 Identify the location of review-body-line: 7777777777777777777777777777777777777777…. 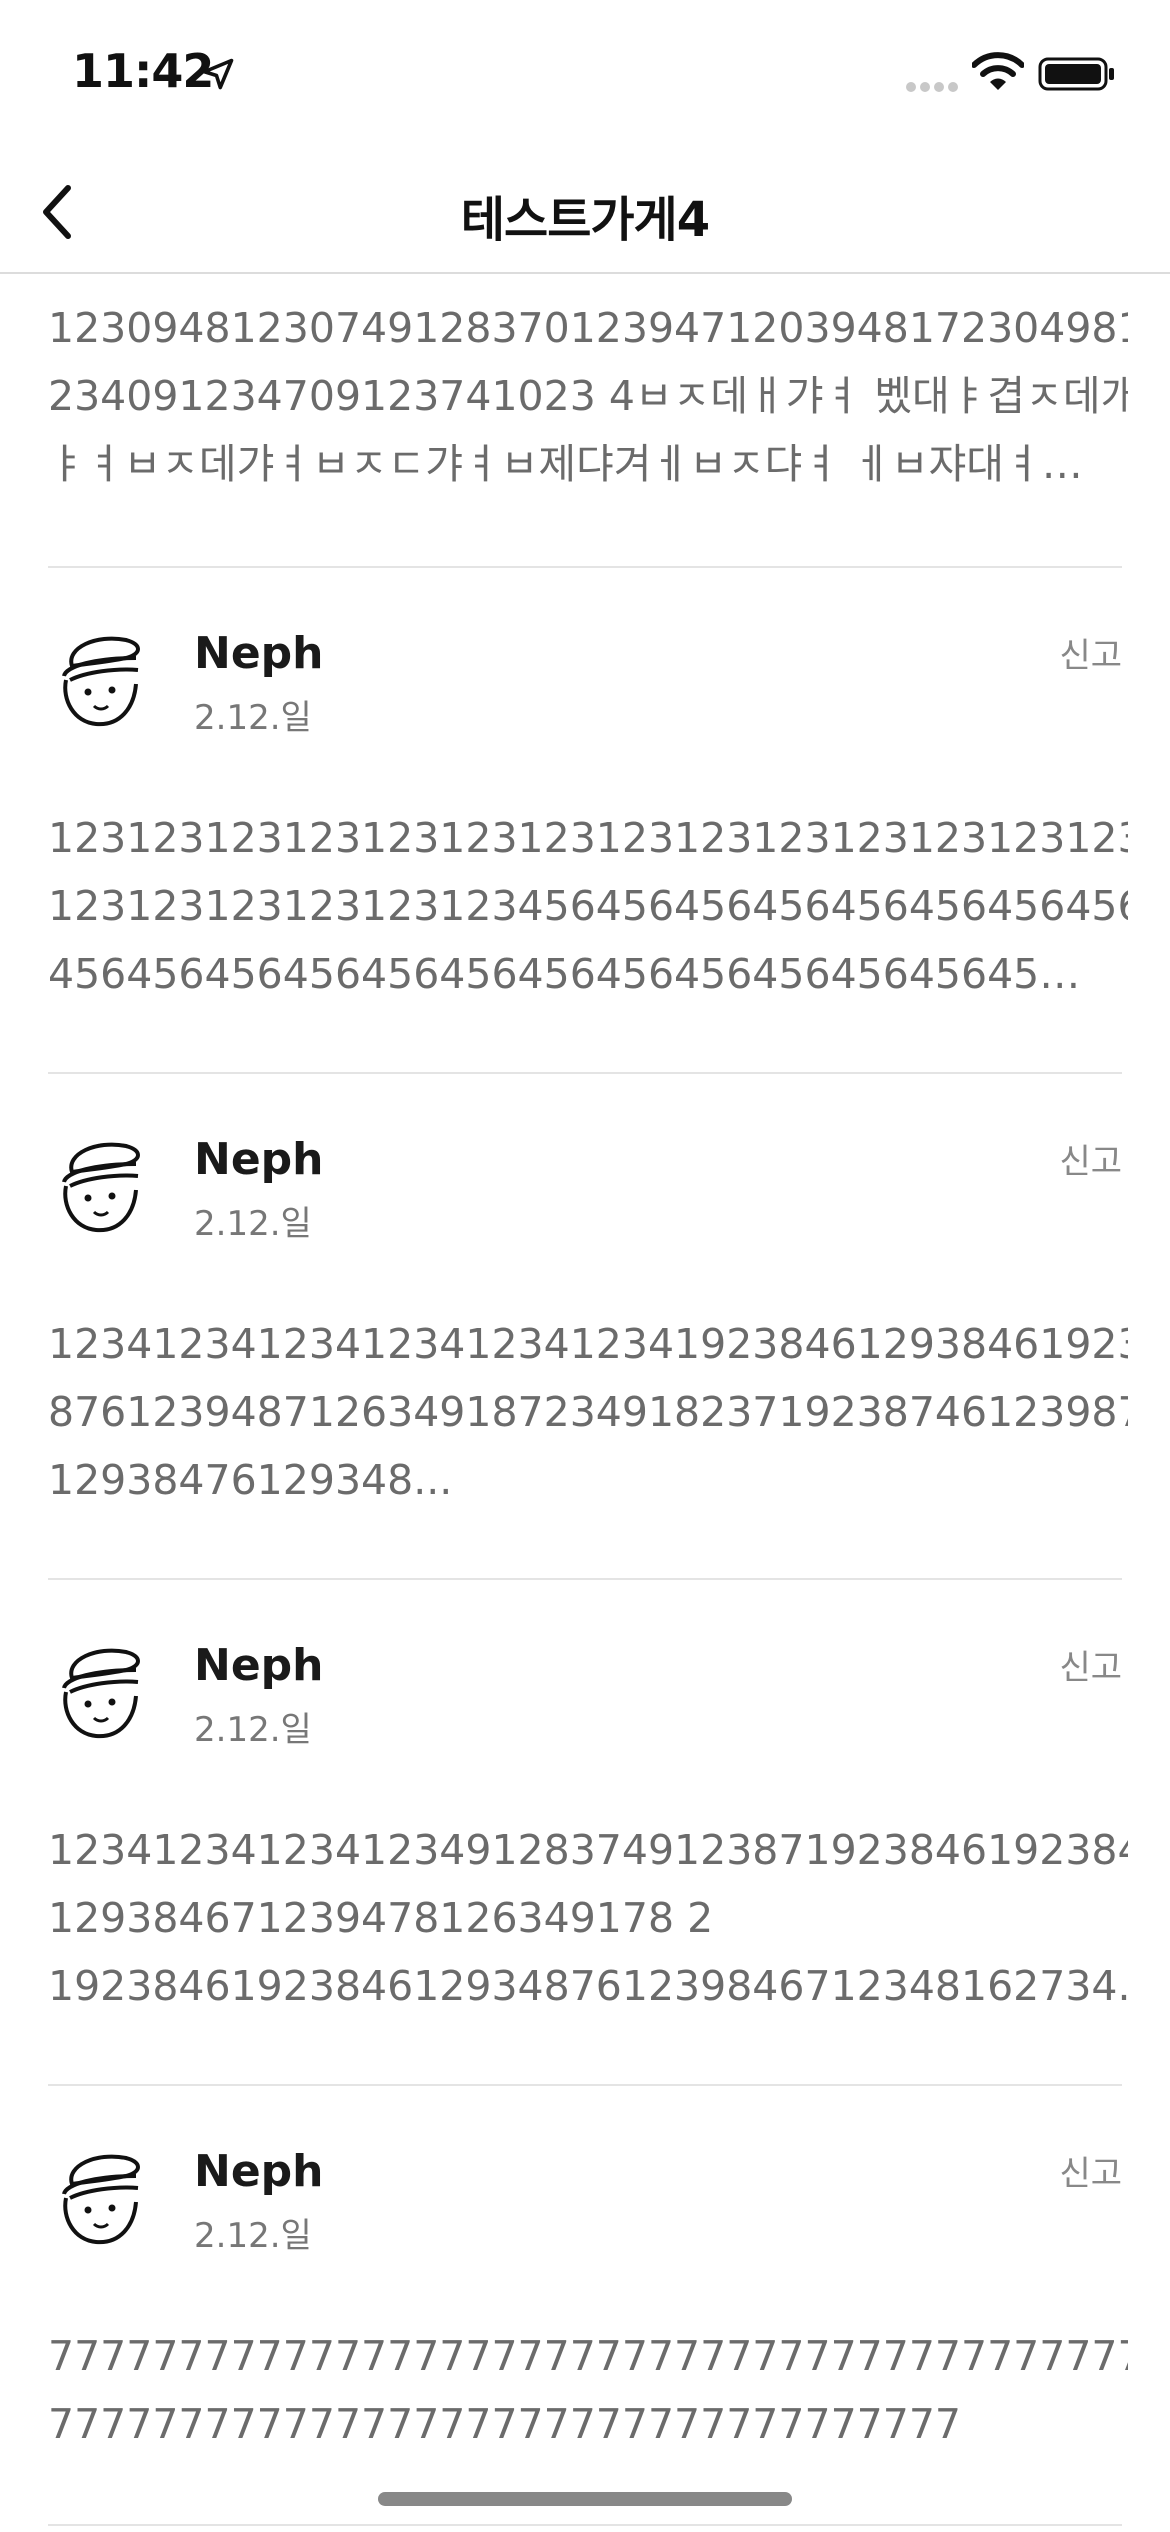
(588, 2356).